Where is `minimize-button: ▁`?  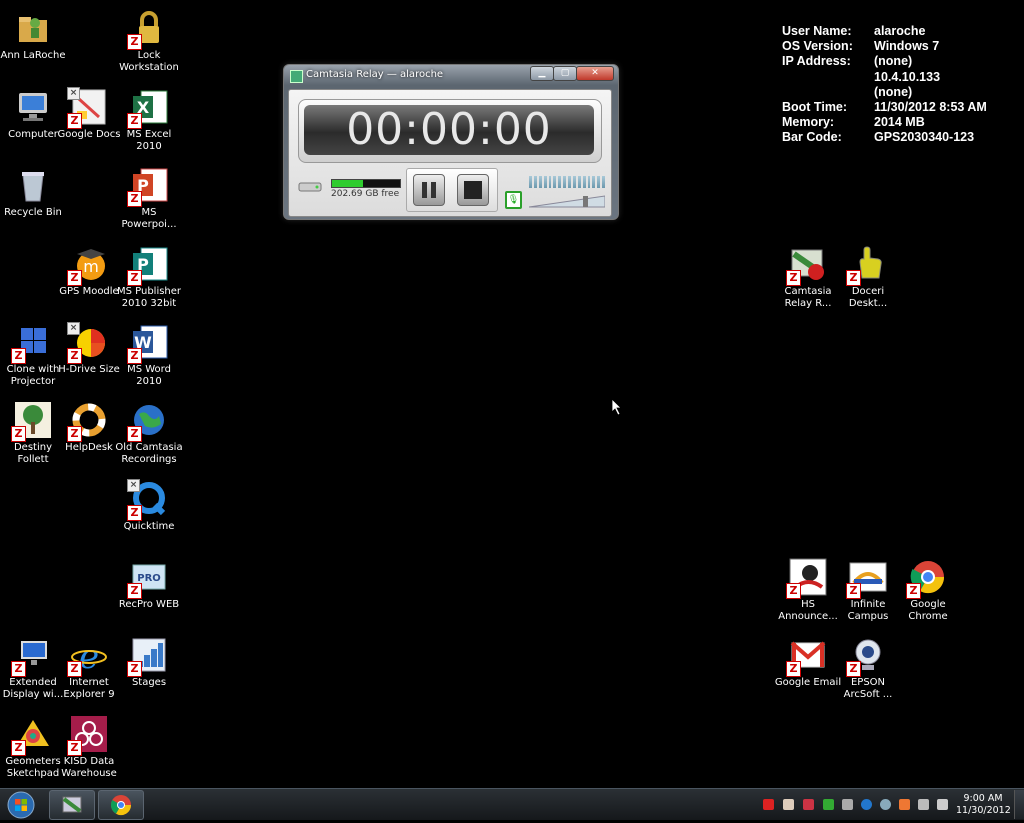 minimize-button: ▁ is located at coordinates (542, 73).